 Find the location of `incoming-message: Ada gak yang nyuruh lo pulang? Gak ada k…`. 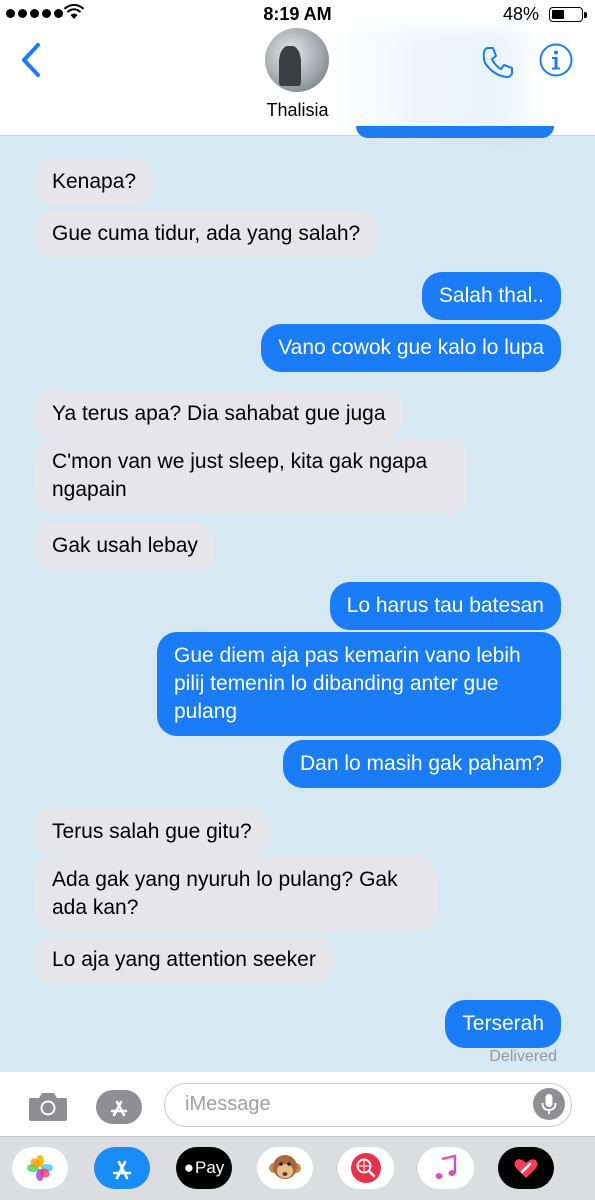

incoming-message: Ada gak yang nyuruh lo pulang? Gak ada k… is located at coordinates (236, 894).